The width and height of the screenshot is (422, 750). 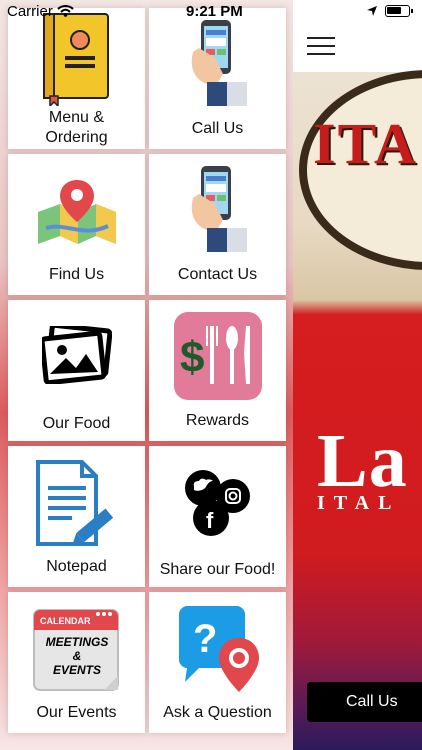 I want to click on status-bar: Carrier 9:21 PM, so click(x=211, y=11).